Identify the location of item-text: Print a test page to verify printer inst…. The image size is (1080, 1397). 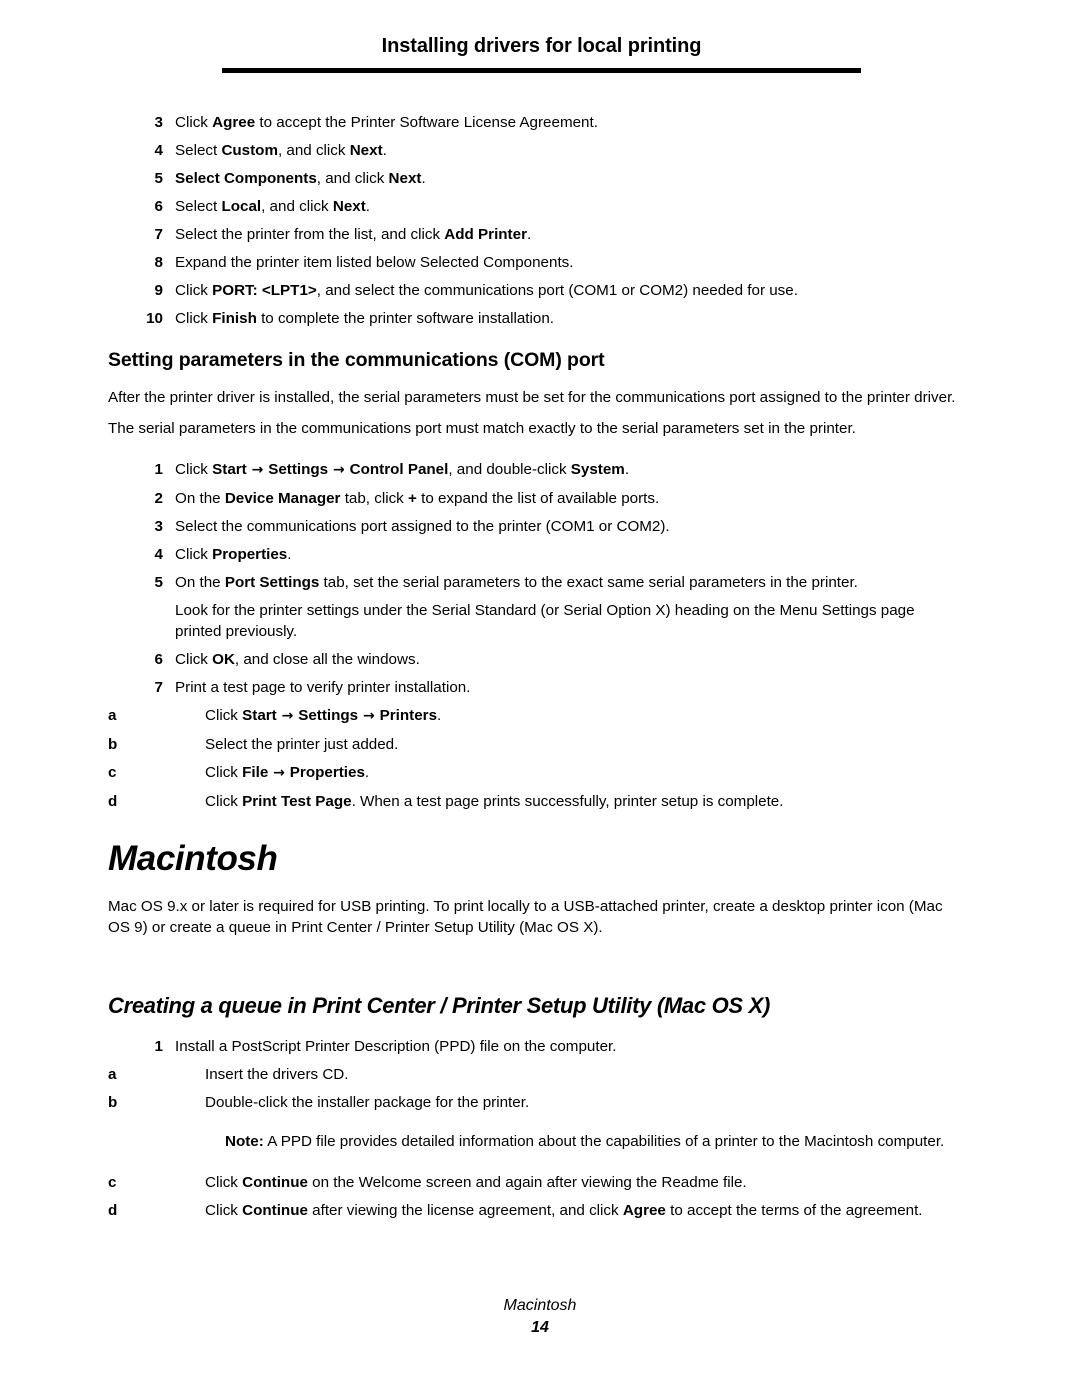
(569, 687).